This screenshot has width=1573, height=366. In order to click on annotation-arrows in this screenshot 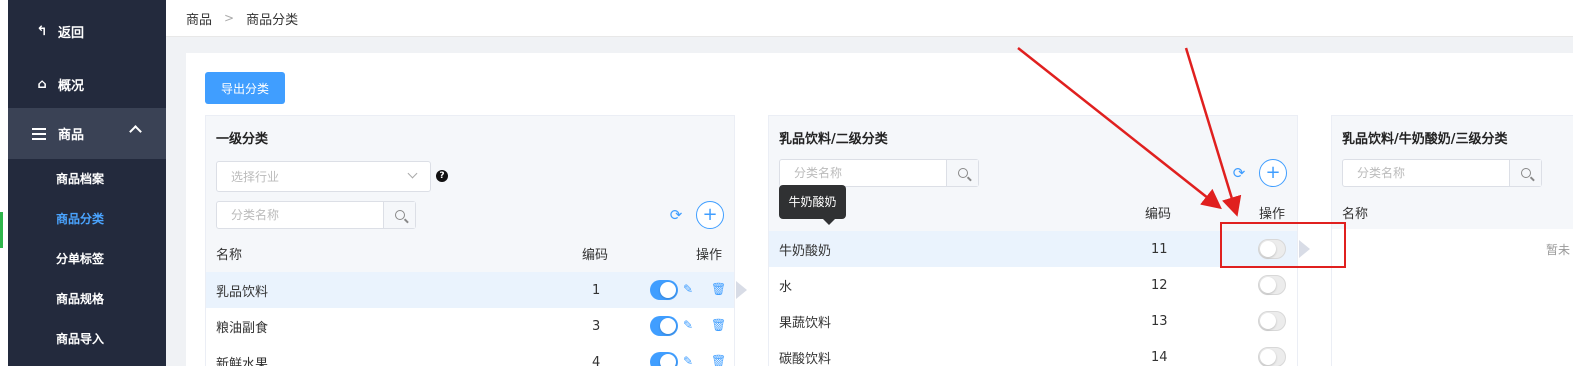, I will do `click(1129, 132)`.